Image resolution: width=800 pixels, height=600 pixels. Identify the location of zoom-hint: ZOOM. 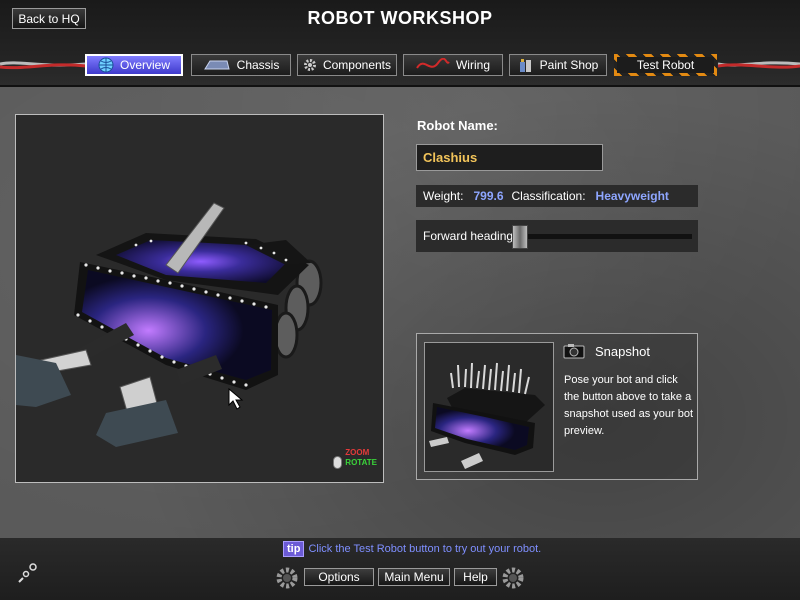
(357, 452).